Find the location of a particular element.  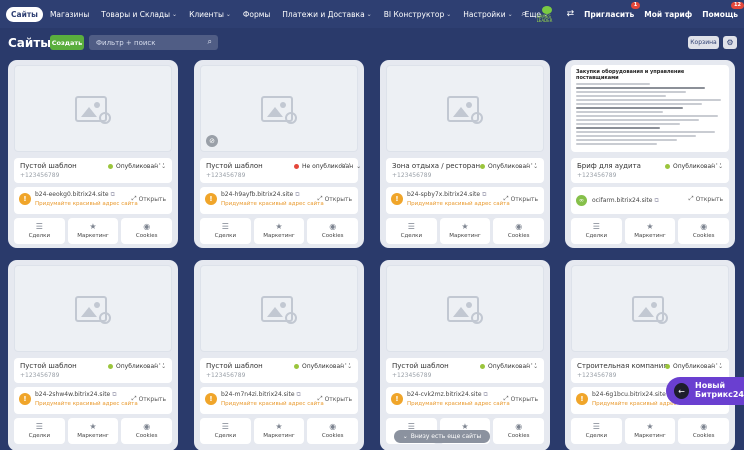

help-link: Помощь 12 is located at coordinates (723, 10).